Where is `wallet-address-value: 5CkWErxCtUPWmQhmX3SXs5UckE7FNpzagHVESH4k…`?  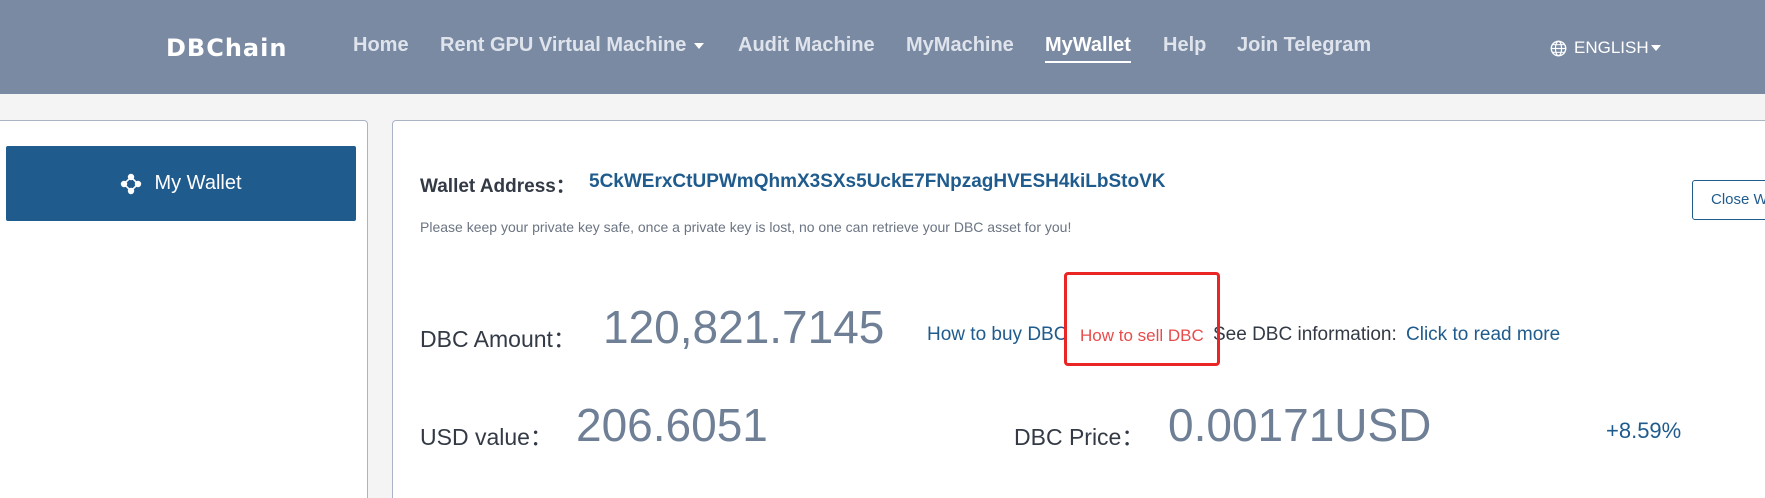 wallet-address-value: 5CkWErxCtUPWmQhmX3SXs5UckE7FNpzagHVESH4k… is located at coordinates (877, 182).